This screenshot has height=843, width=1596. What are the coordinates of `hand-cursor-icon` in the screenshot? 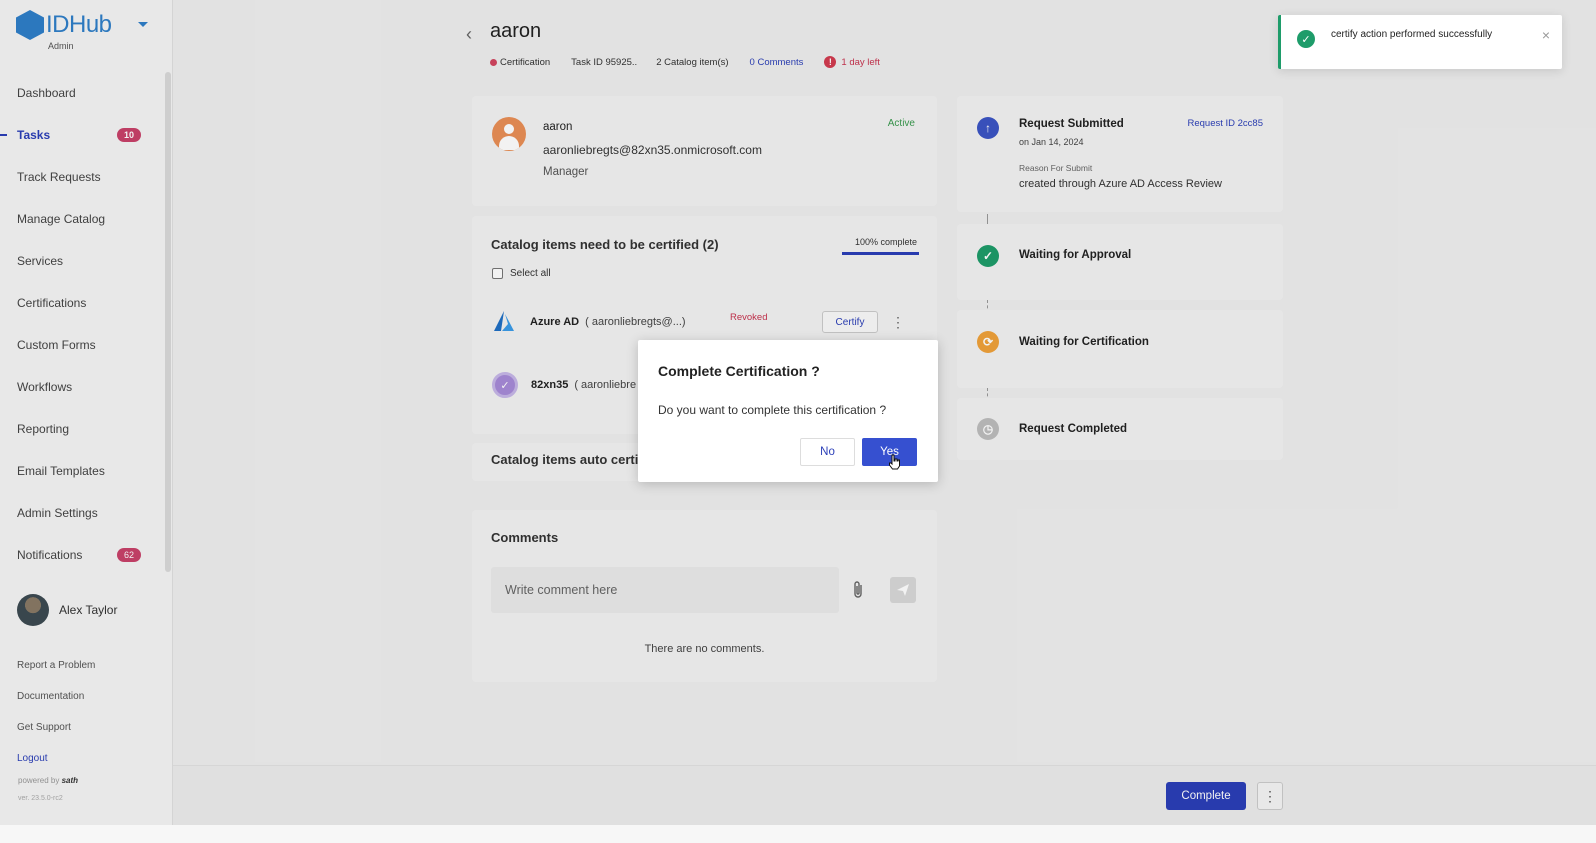 It's located at (894, 462).